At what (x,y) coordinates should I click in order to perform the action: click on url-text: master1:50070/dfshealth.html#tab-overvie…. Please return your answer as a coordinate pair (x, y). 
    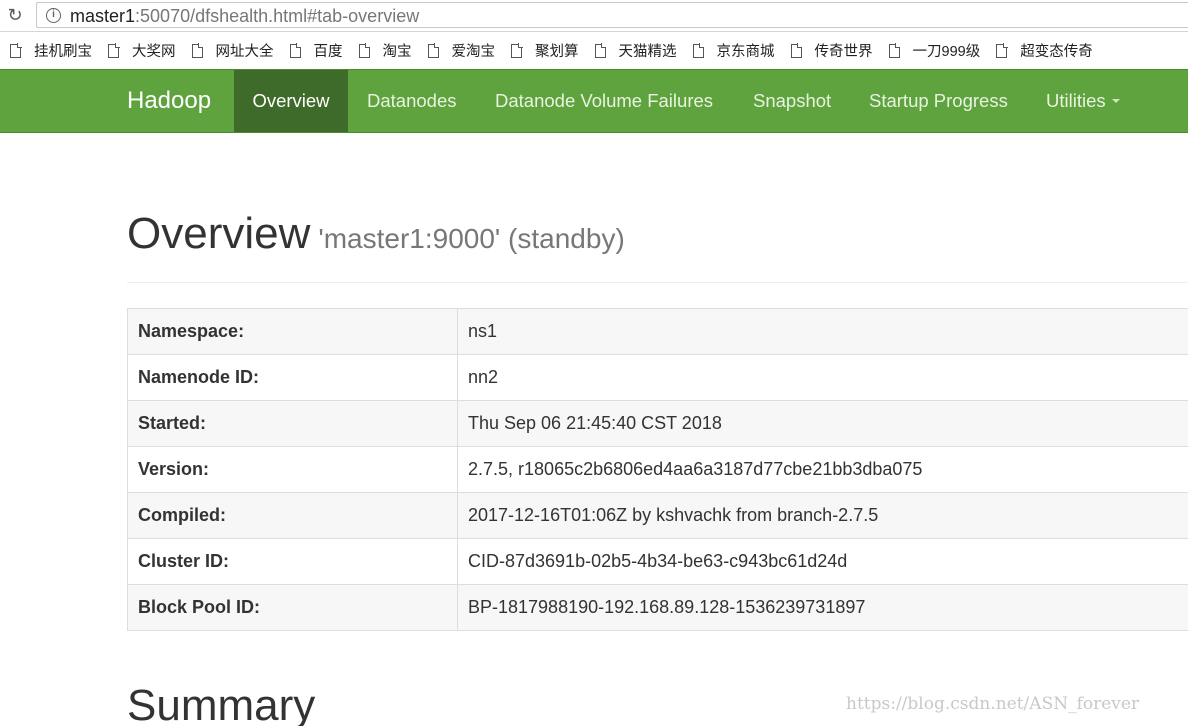
    Looking at the image, I should click on (244, 16).